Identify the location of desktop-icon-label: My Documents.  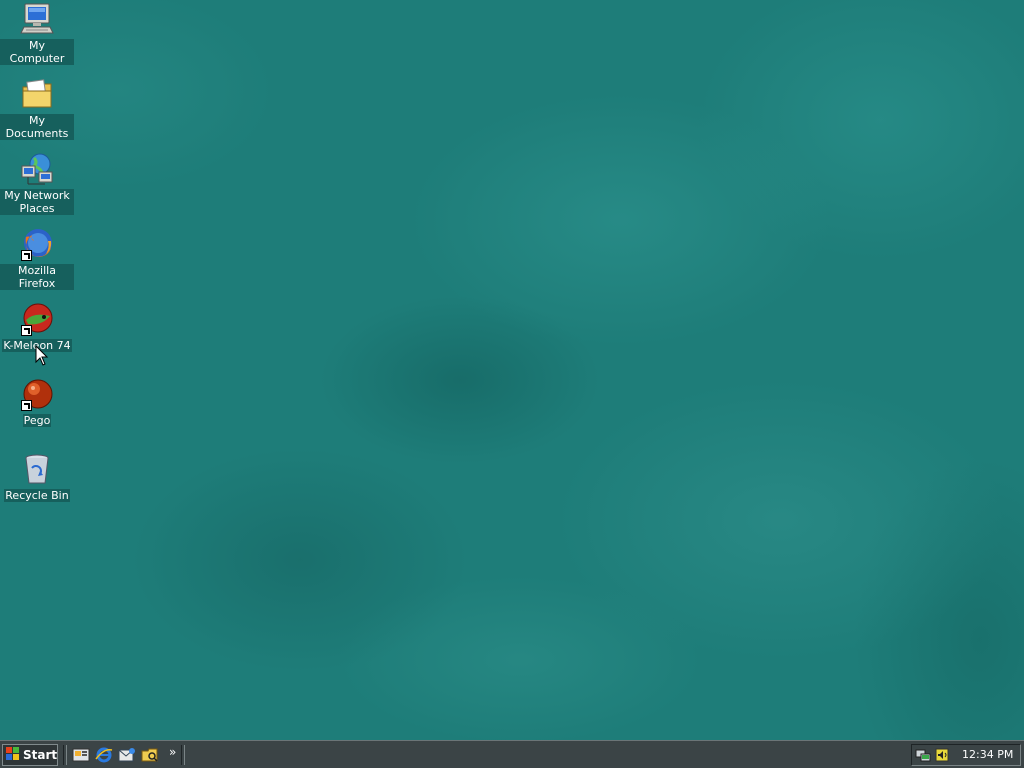
(37, 127).